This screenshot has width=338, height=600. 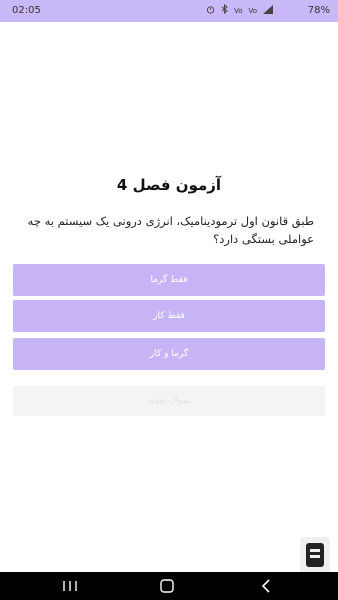 I want to click on navigation-bar, so click(x=169, y=586).